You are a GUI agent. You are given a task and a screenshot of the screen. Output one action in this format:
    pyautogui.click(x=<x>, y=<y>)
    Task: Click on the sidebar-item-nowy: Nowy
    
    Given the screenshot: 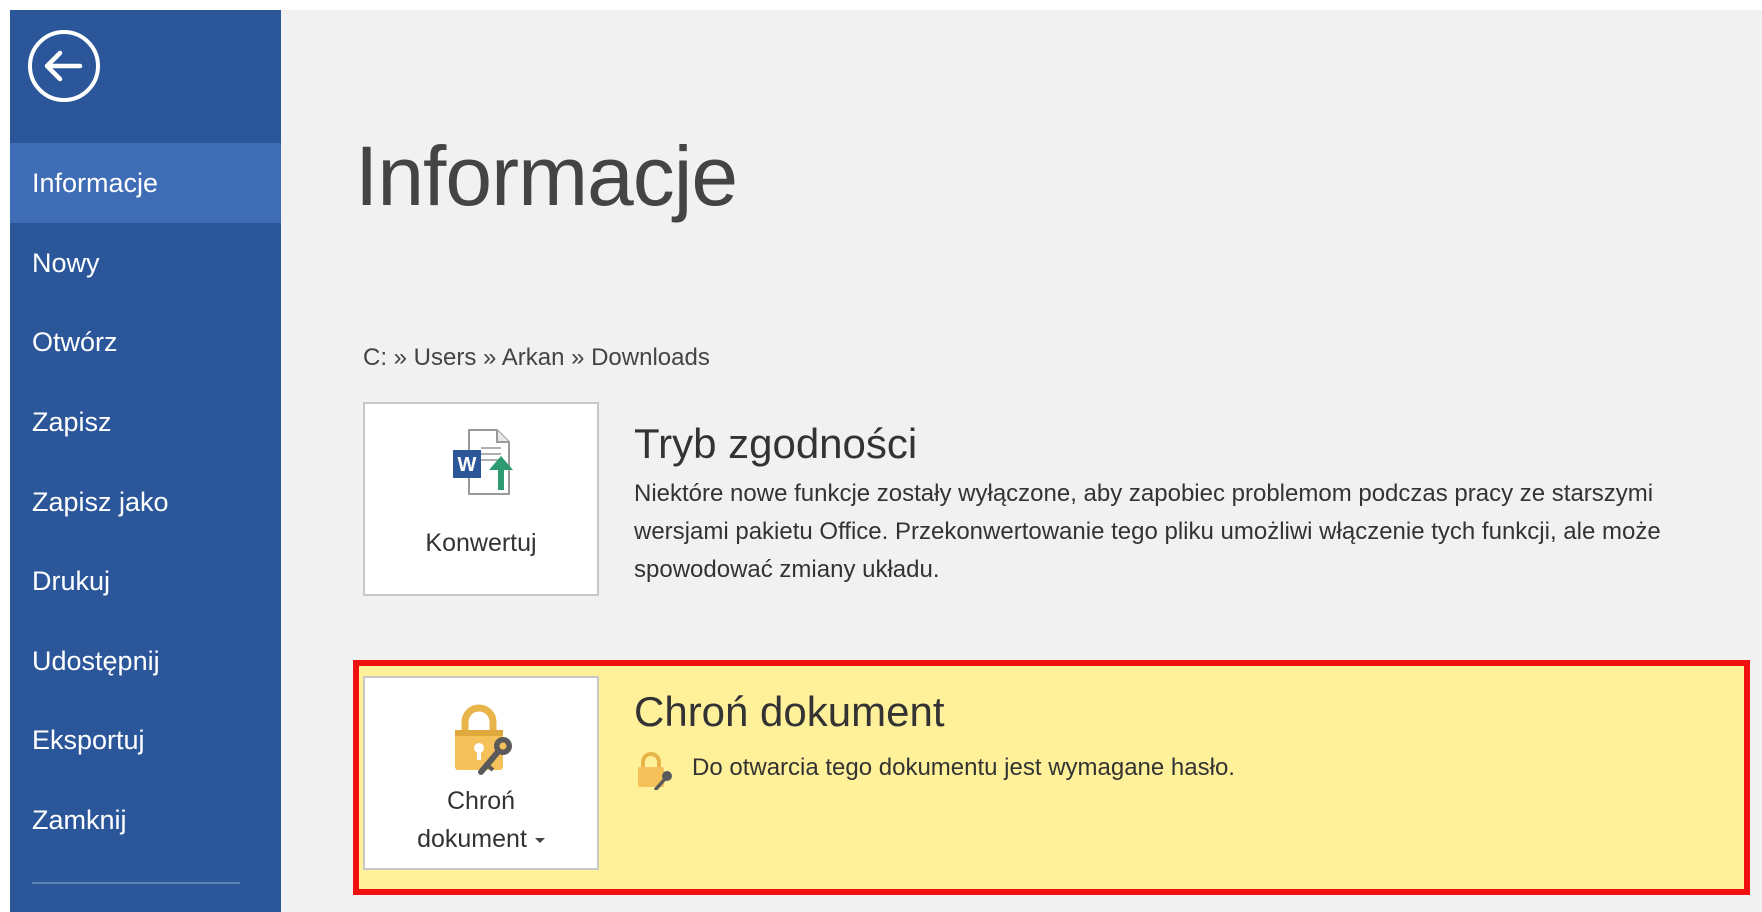 What is the action you would take?
    pyautogui.click(x=145, y=263)
    